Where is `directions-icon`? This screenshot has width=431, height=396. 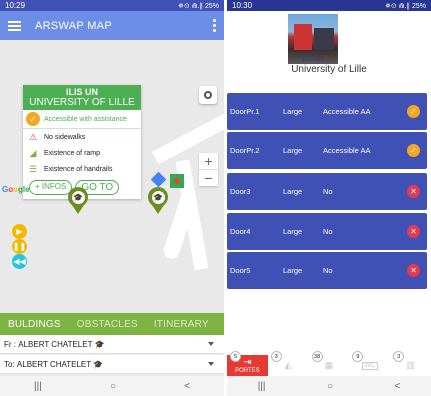
directions-icon is located at coordinates (158, 179).